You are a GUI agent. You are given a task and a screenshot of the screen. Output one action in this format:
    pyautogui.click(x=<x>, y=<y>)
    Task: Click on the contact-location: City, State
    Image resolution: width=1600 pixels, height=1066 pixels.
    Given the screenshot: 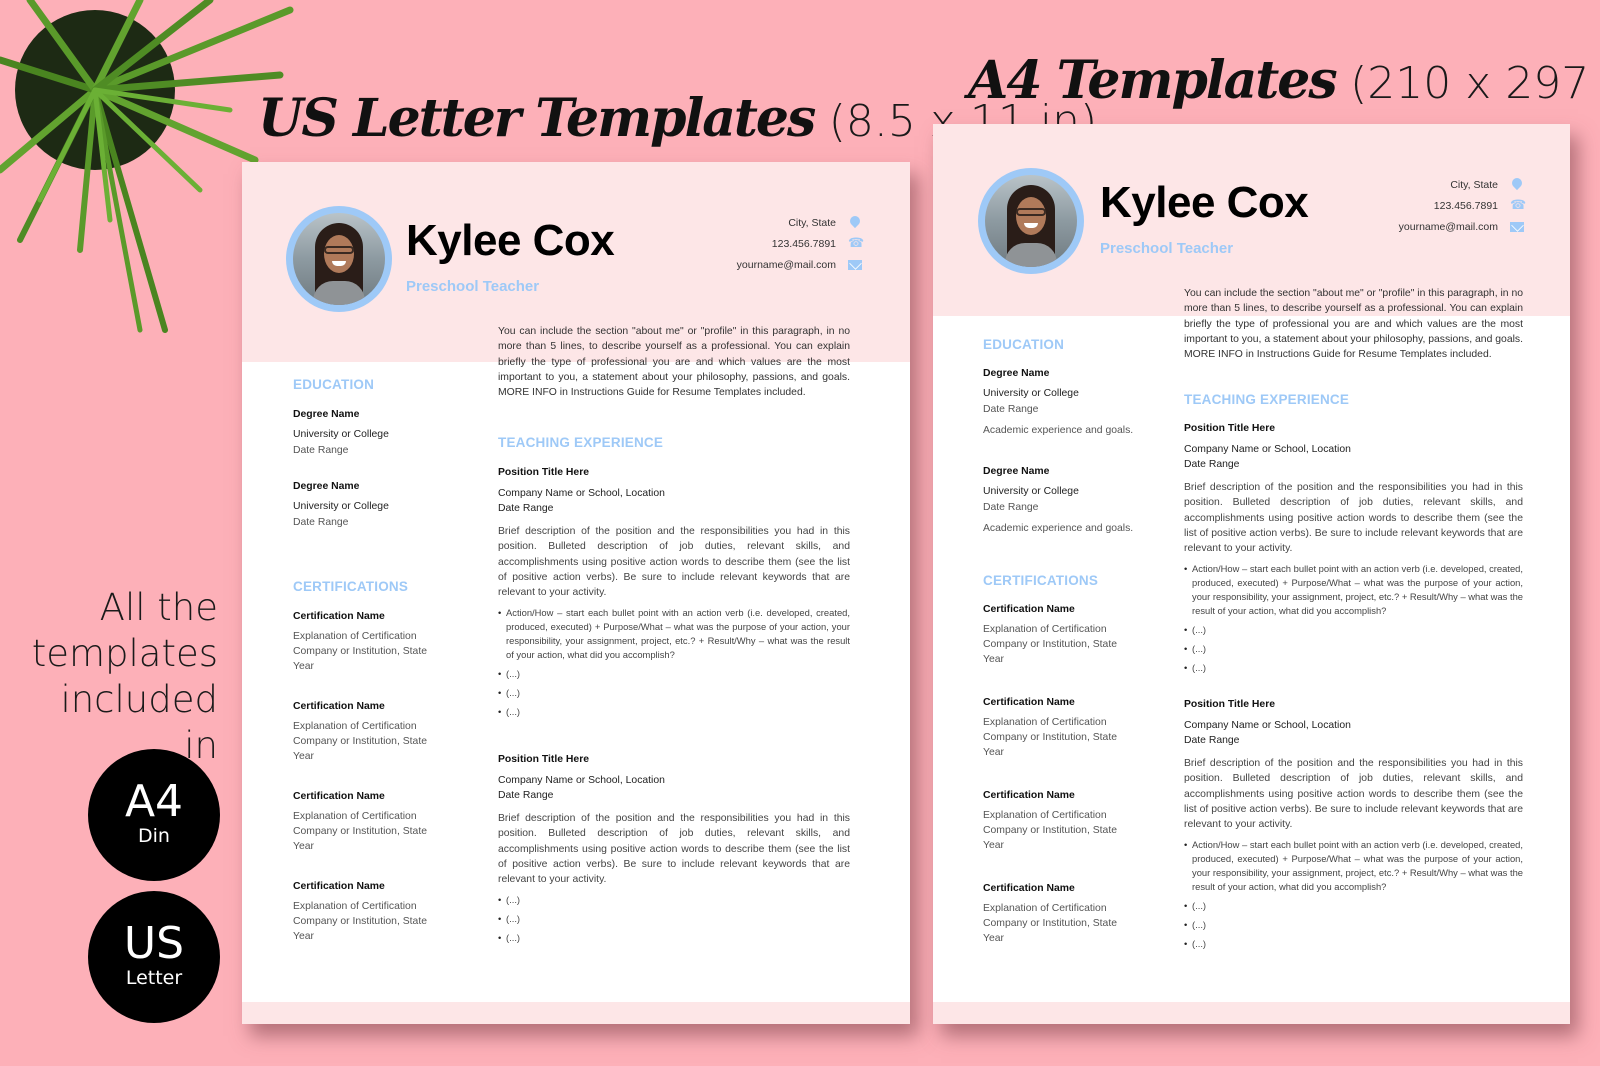 What is the action you would take?
    pyautogui.click(x=1461, y=184)
    